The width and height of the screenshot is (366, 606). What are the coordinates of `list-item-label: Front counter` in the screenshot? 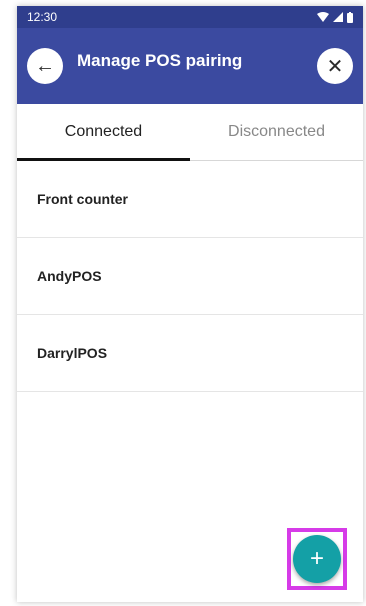 It's located at (82, 199).